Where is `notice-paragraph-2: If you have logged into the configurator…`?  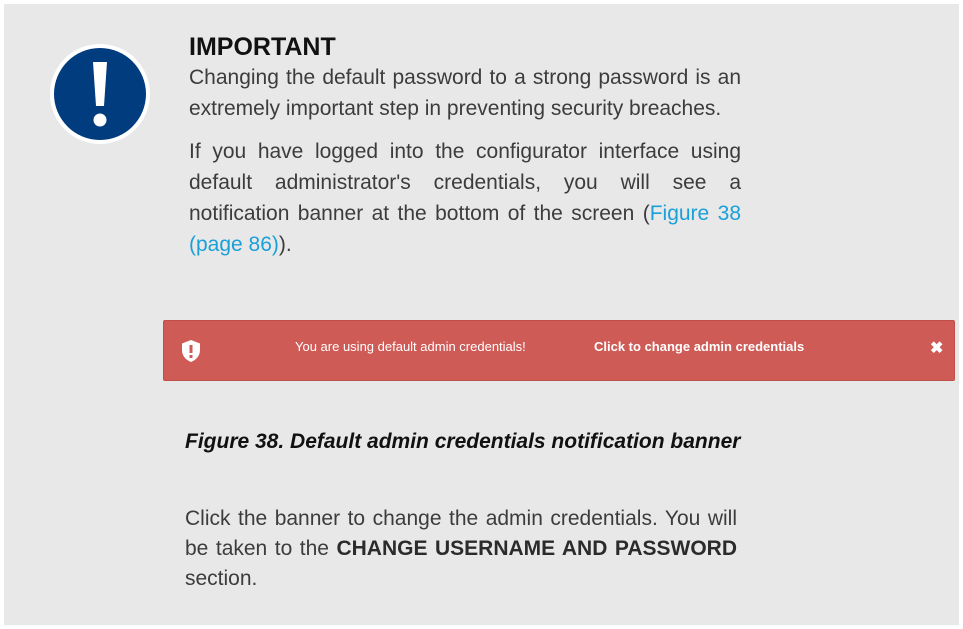
notice-paragraph-2: If you have logged into the configurator… is located at coordinates (465, 198).